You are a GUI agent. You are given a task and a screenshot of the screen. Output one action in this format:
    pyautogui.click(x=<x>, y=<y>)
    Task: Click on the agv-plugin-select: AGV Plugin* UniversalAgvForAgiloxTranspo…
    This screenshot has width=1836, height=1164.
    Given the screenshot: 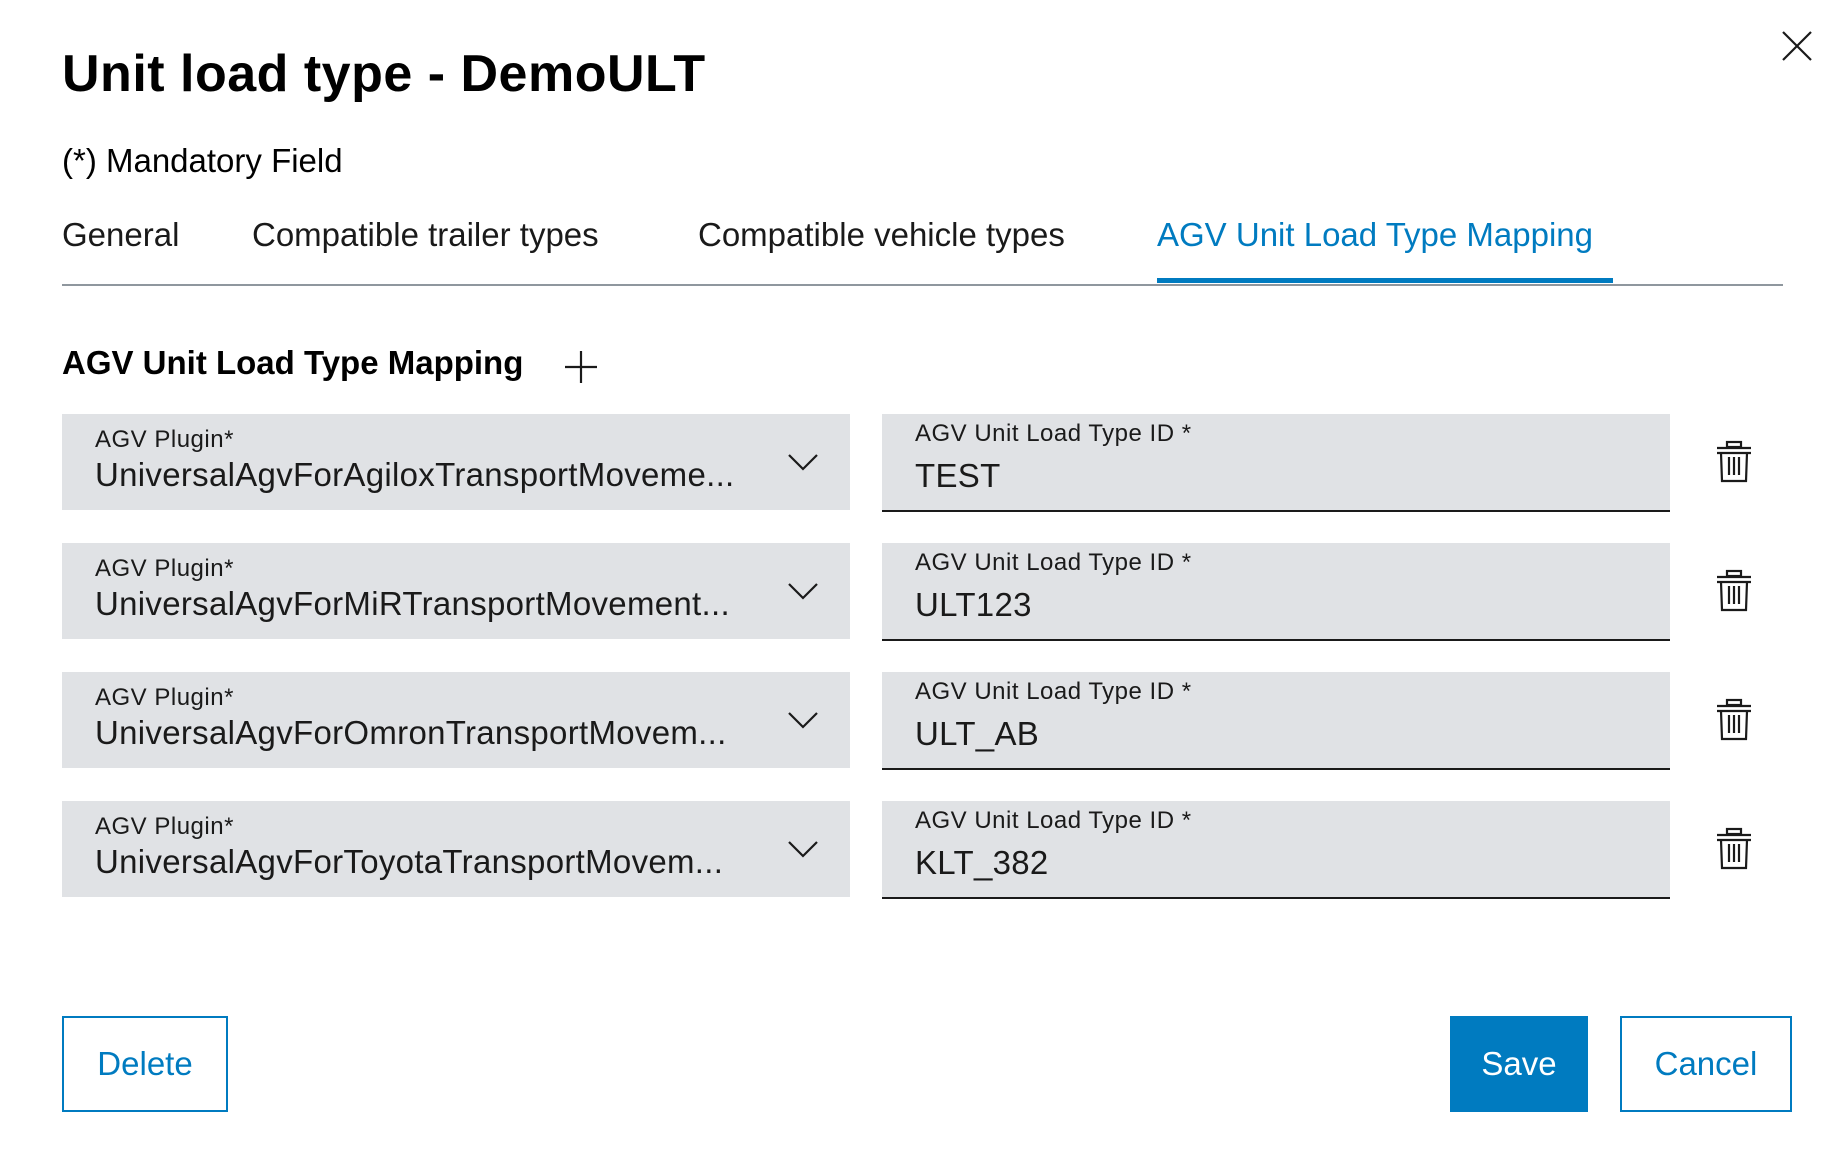 What is the action you would take?
    pyautogui.click(x=456, y=462)
    